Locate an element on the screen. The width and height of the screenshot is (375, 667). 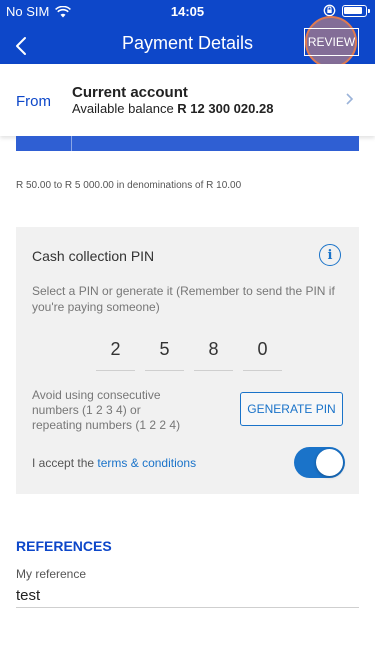
my-reference-label: My reference is located at coordinates (51, 574).